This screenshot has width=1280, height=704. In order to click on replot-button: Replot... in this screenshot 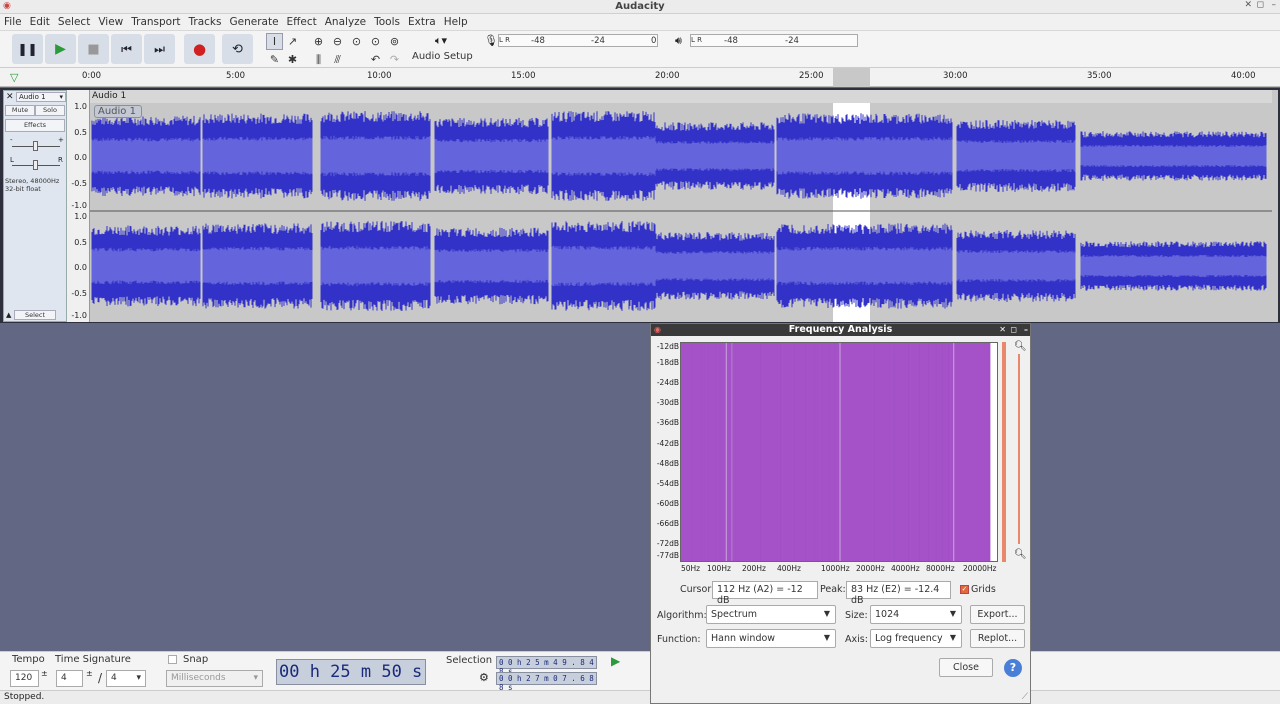, I will do `click(997, 638)`.